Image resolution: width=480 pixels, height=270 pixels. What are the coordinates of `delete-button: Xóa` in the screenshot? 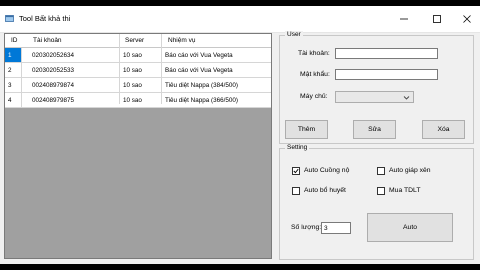 It's located at (443, 129).